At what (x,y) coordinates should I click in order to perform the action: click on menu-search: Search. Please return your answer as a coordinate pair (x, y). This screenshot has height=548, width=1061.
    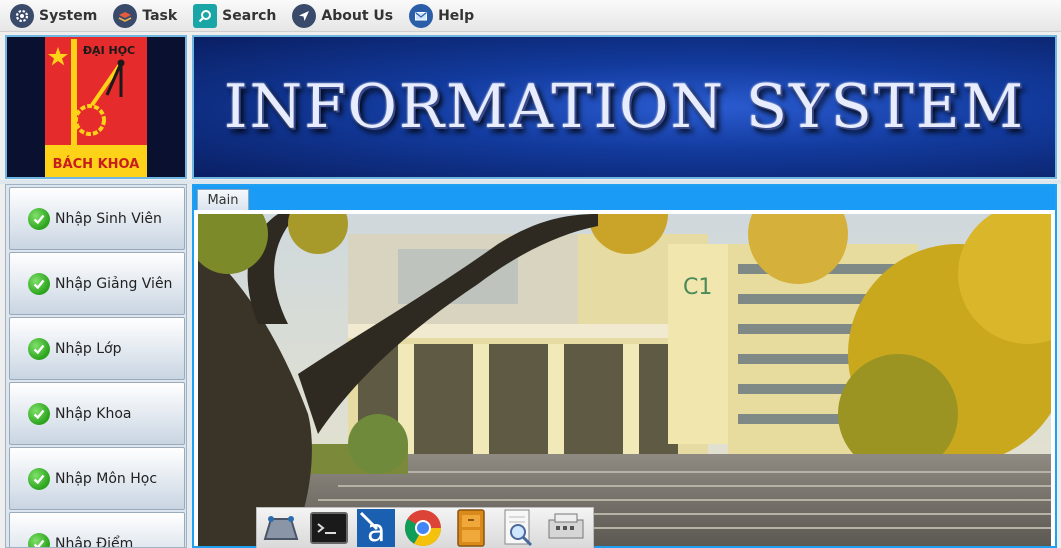
    Looking at the image, I should click on (234, 16).